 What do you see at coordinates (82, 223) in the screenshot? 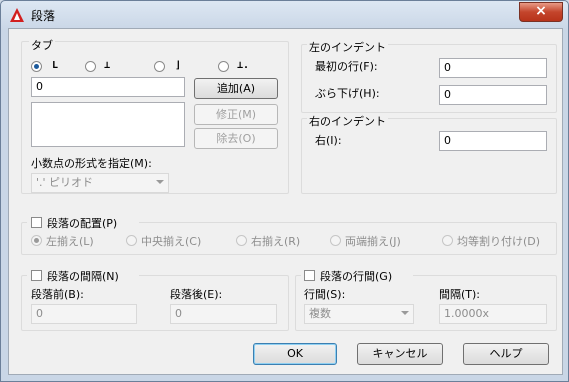
I see `alignment-checkbox-label: 段落の配置(P)` at bounding box center [82, 223].